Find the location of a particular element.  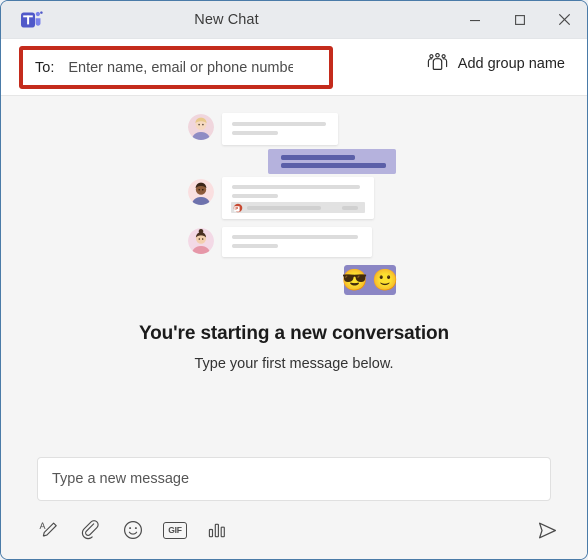

page-title: You're starting a new conversation is located at coordinates (294, 333).